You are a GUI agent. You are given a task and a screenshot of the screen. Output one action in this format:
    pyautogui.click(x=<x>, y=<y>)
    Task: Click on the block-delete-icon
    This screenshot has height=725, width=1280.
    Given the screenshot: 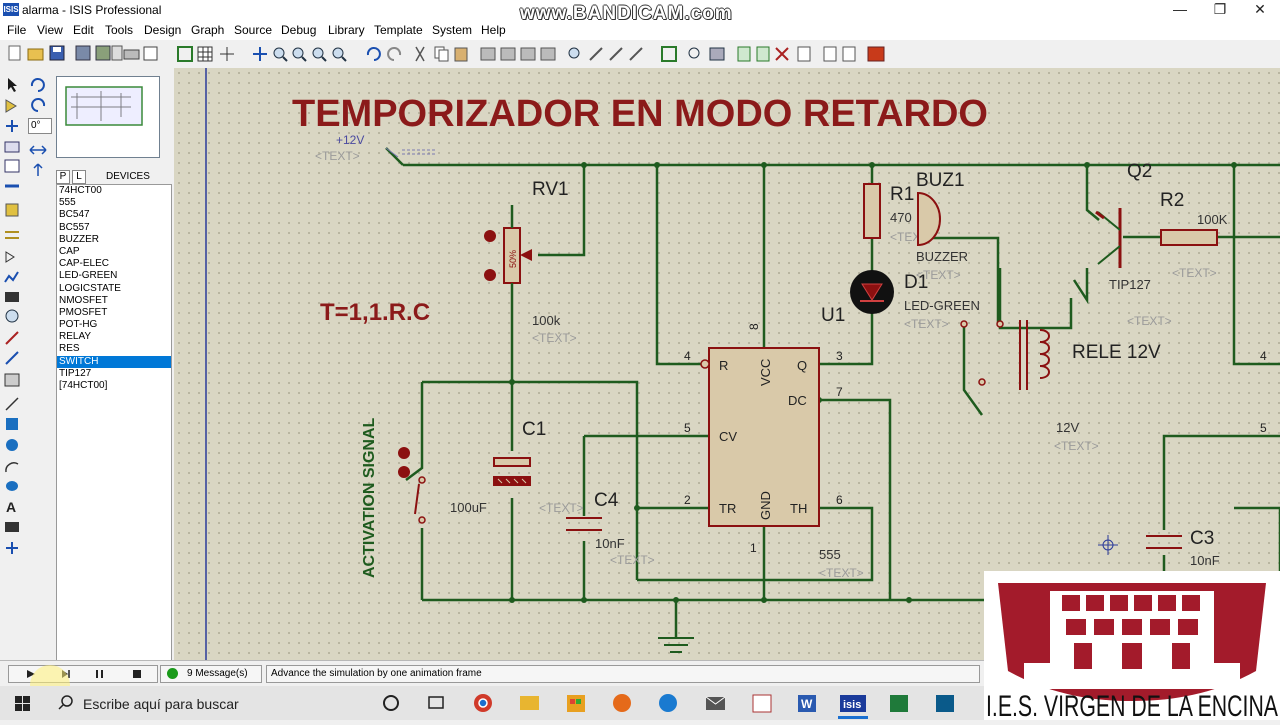 What is the action you would take?
    pyautogui.click(x=548, y=54)
    